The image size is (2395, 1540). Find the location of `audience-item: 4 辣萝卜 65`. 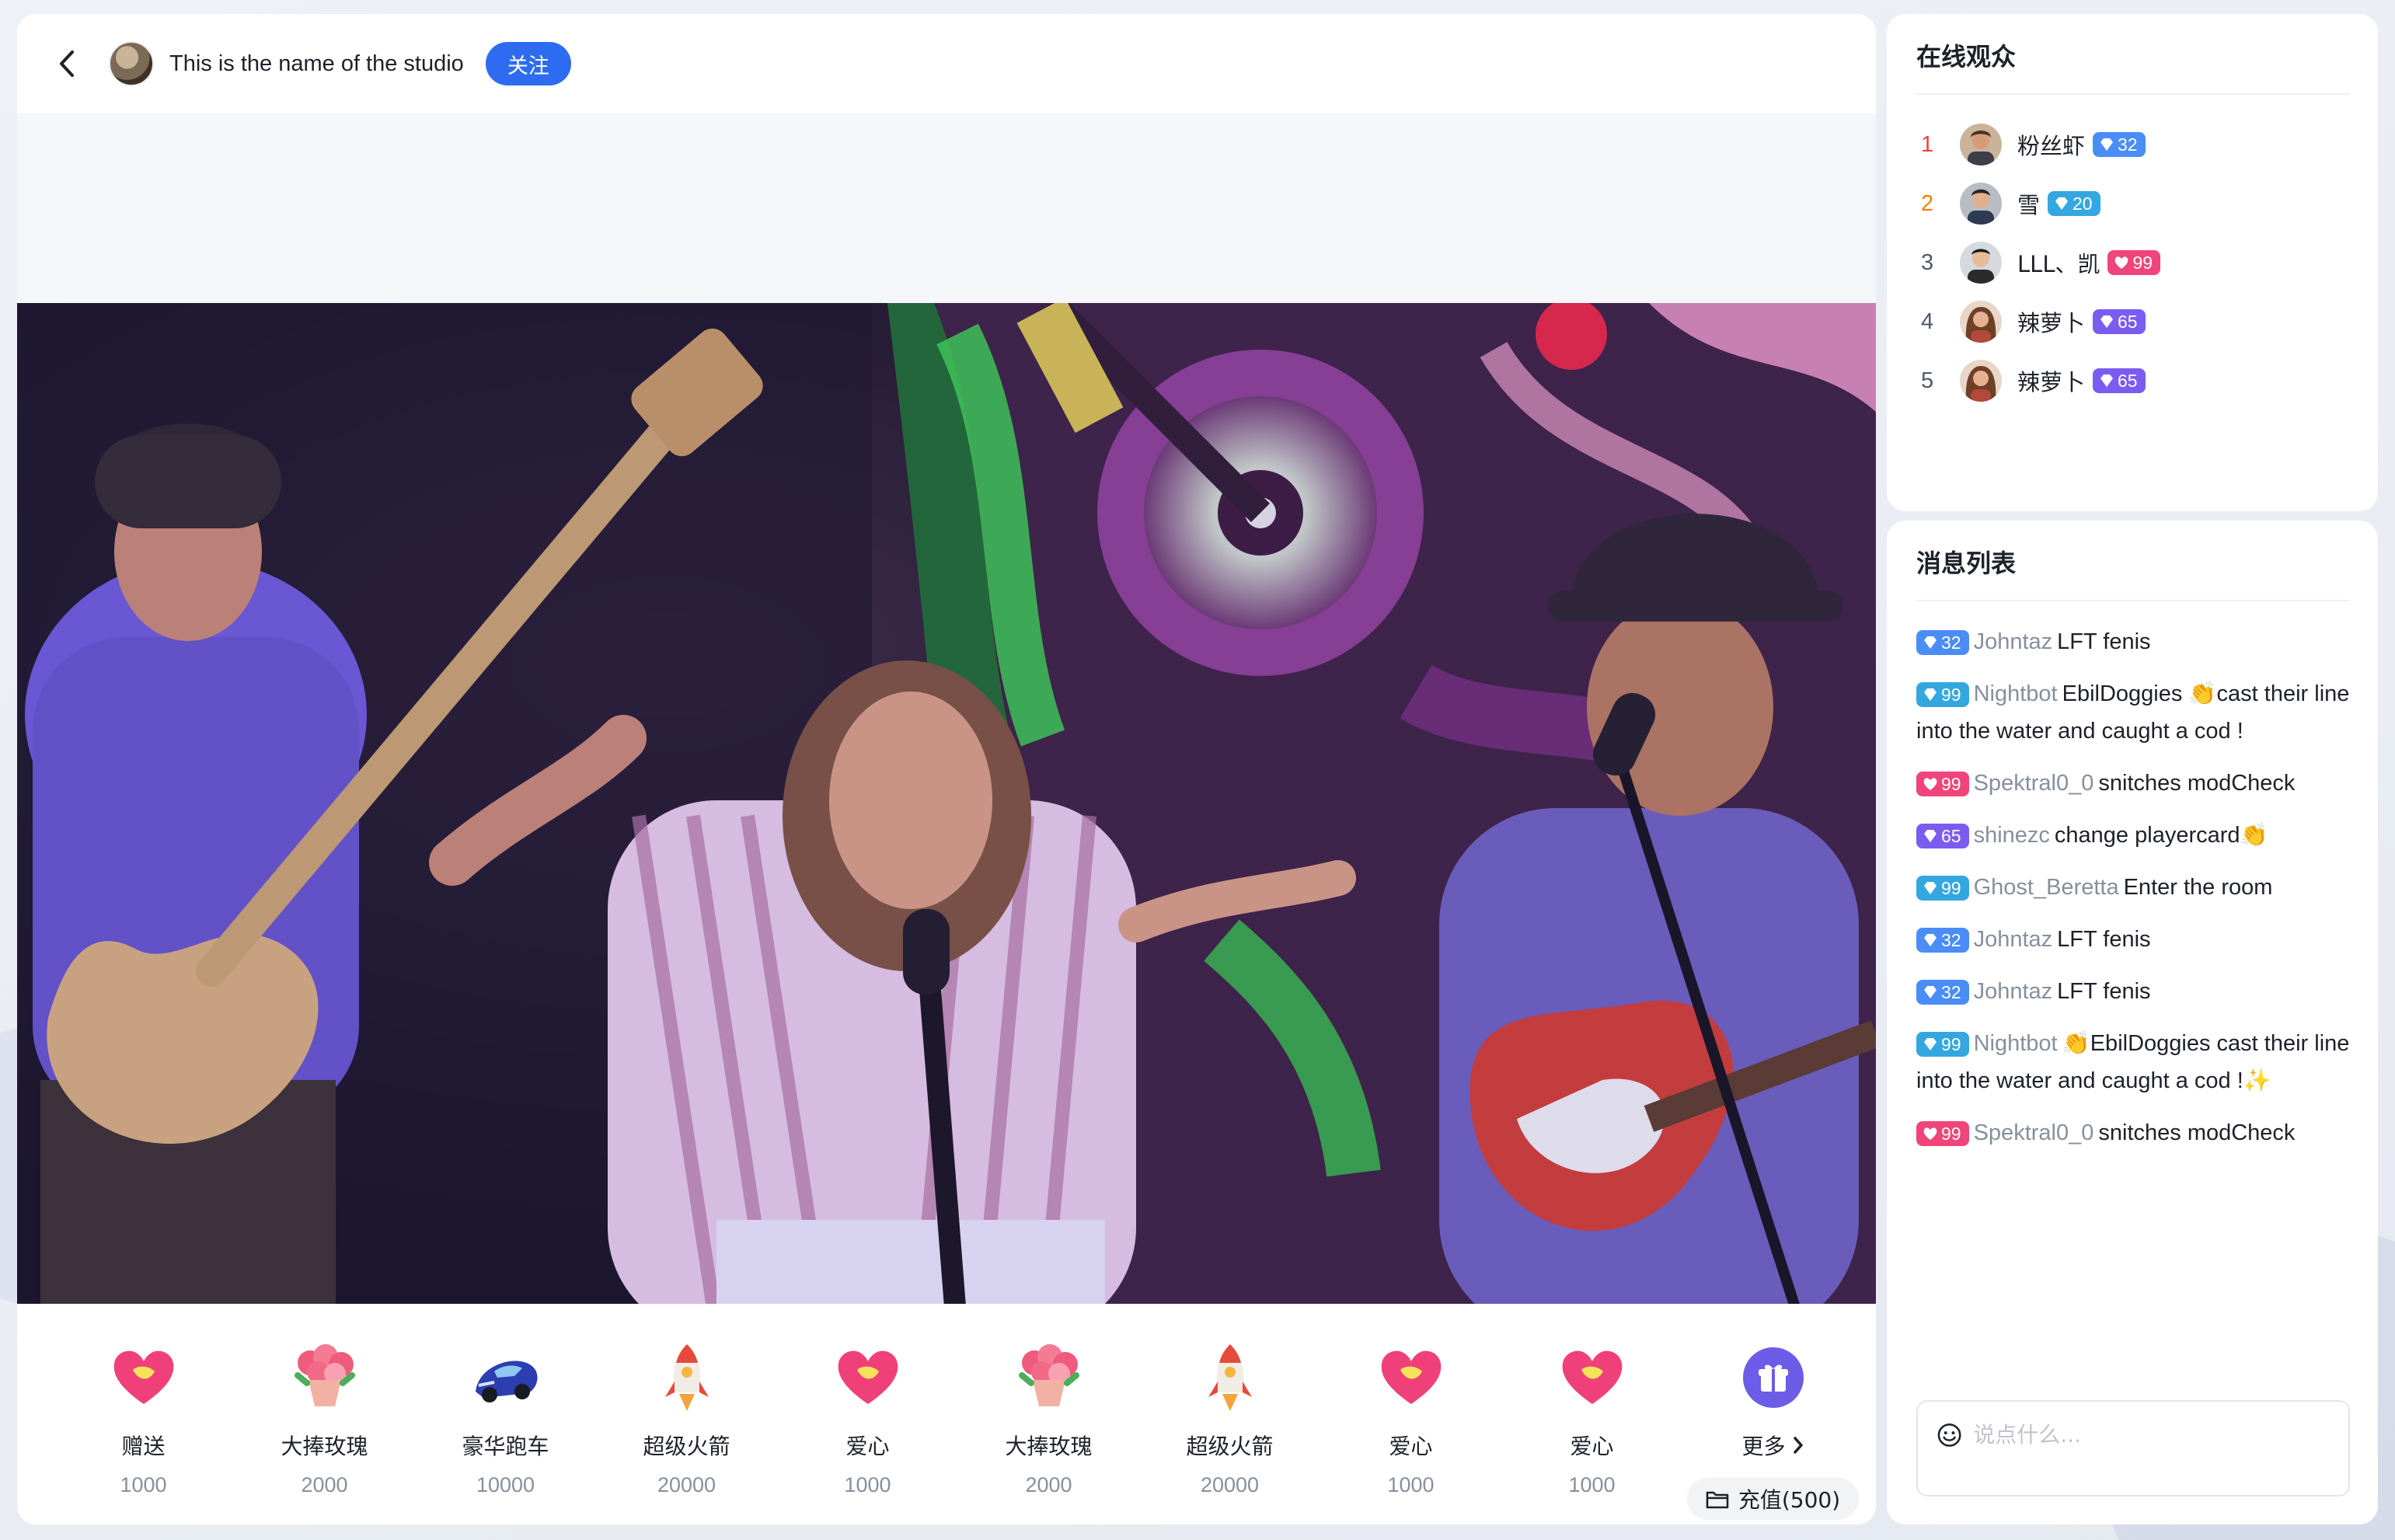

audience-item: 4 辣萝卜 65 is located at coordinates (2147, 321).